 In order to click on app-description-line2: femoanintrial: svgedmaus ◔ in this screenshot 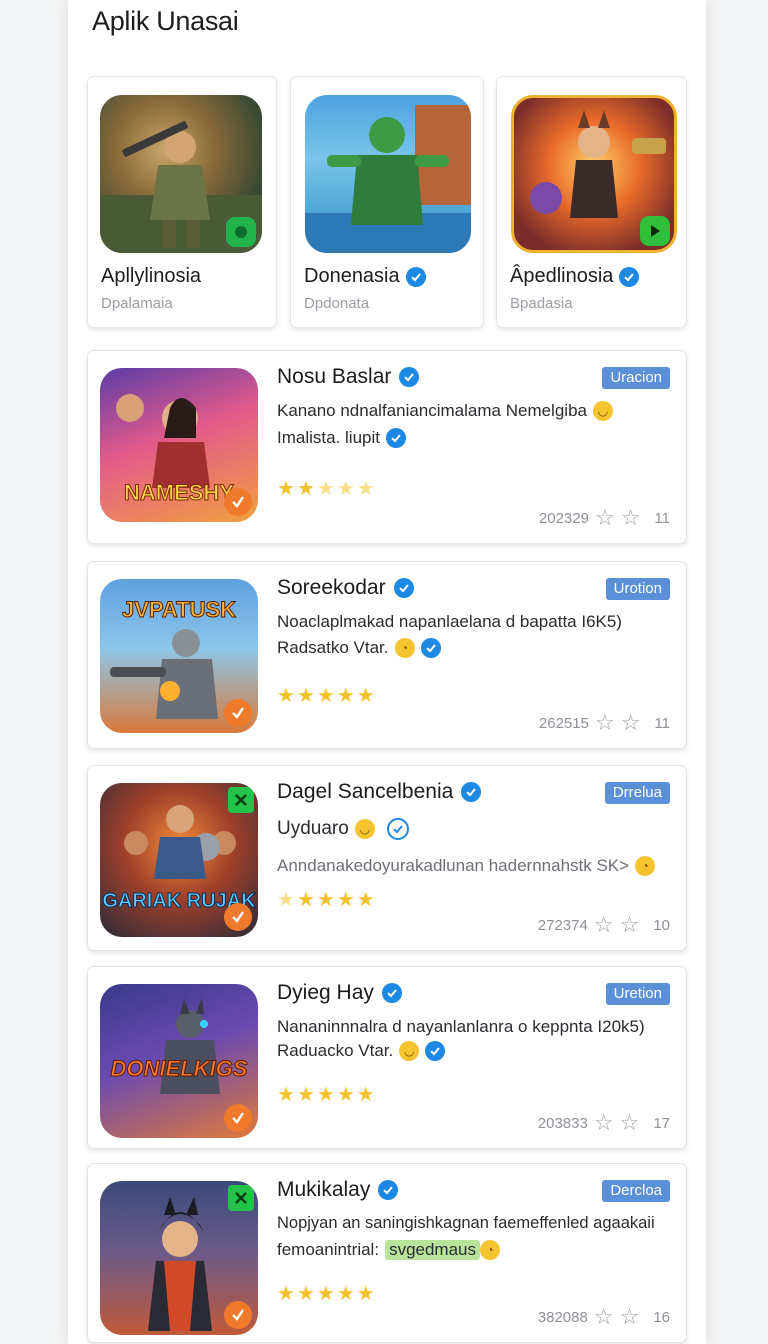, I will do `click(388, 1250)`.